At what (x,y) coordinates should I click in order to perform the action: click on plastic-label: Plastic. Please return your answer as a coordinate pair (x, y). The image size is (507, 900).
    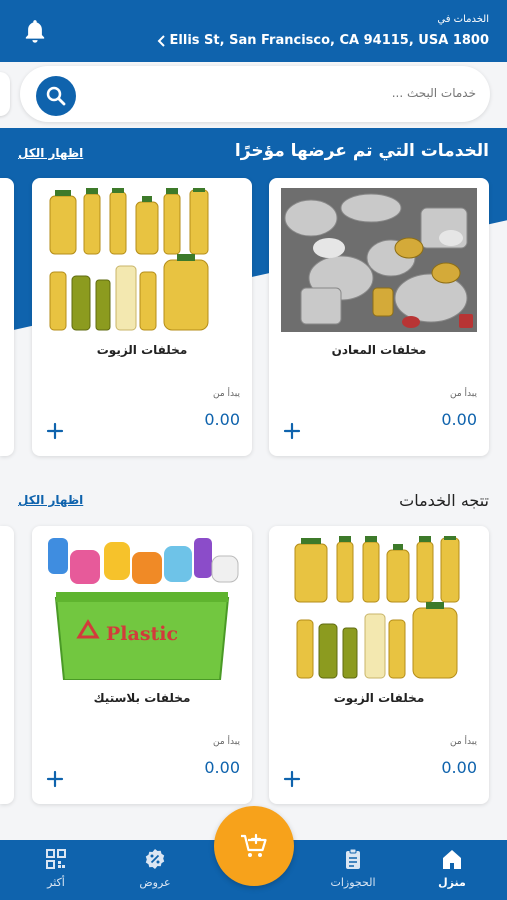
    Looking at the image, I should click on (142, 634).